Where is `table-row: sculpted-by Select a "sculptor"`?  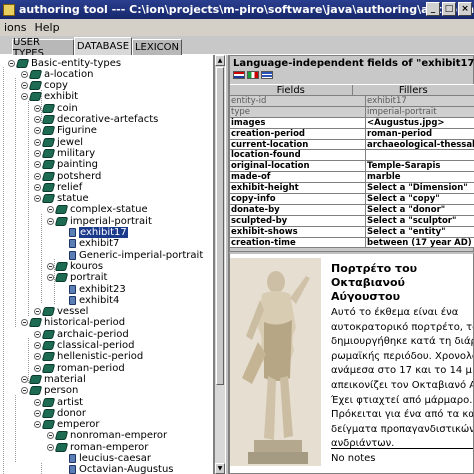 table-row: sculpted-by Select a "sculptor" is located at coordinates (352, 221).